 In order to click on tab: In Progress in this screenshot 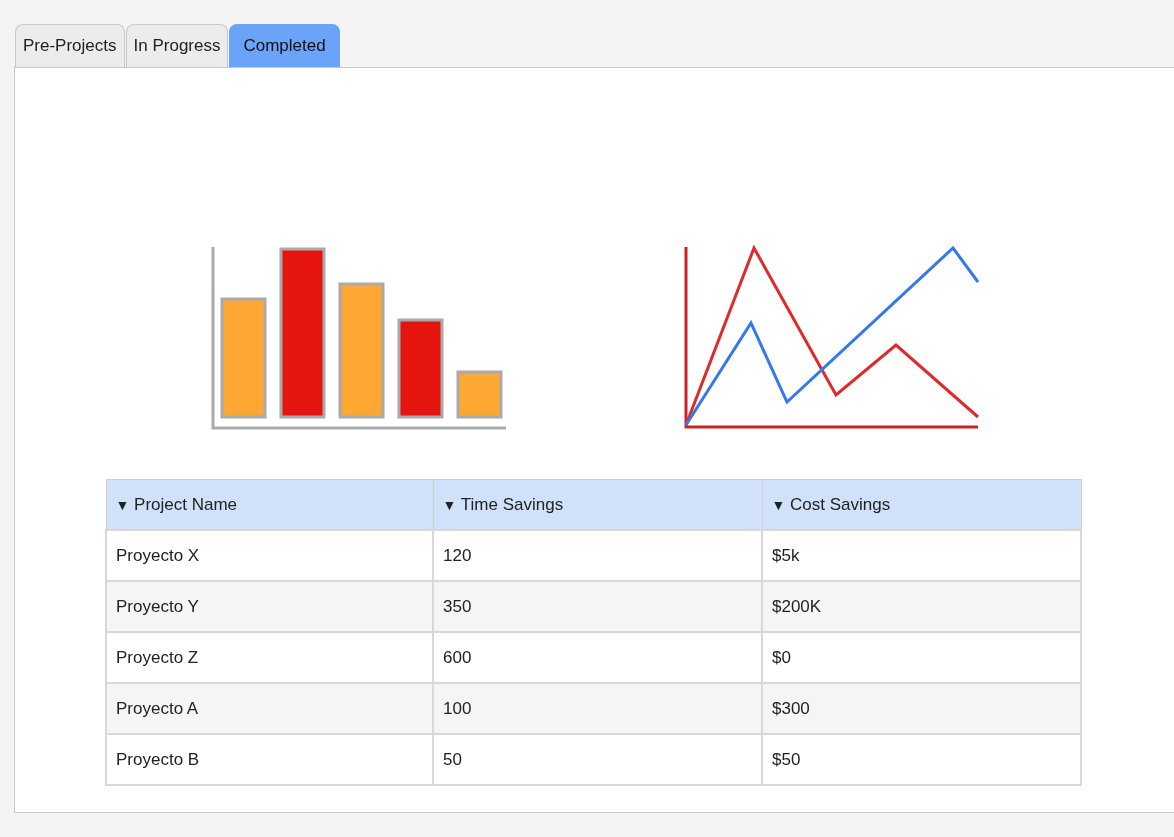, I will do `click(177, 45)`.